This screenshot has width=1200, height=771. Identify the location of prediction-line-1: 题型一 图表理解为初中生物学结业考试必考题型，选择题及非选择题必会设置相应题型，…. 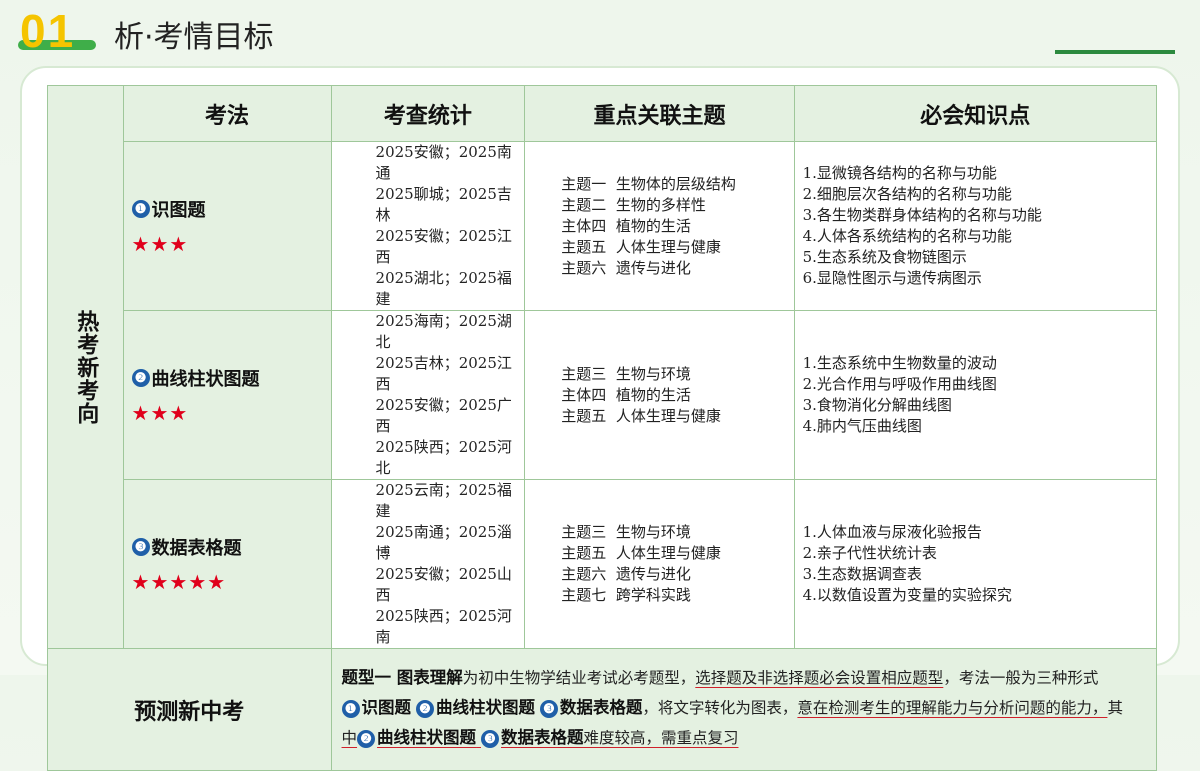
(720, 677).